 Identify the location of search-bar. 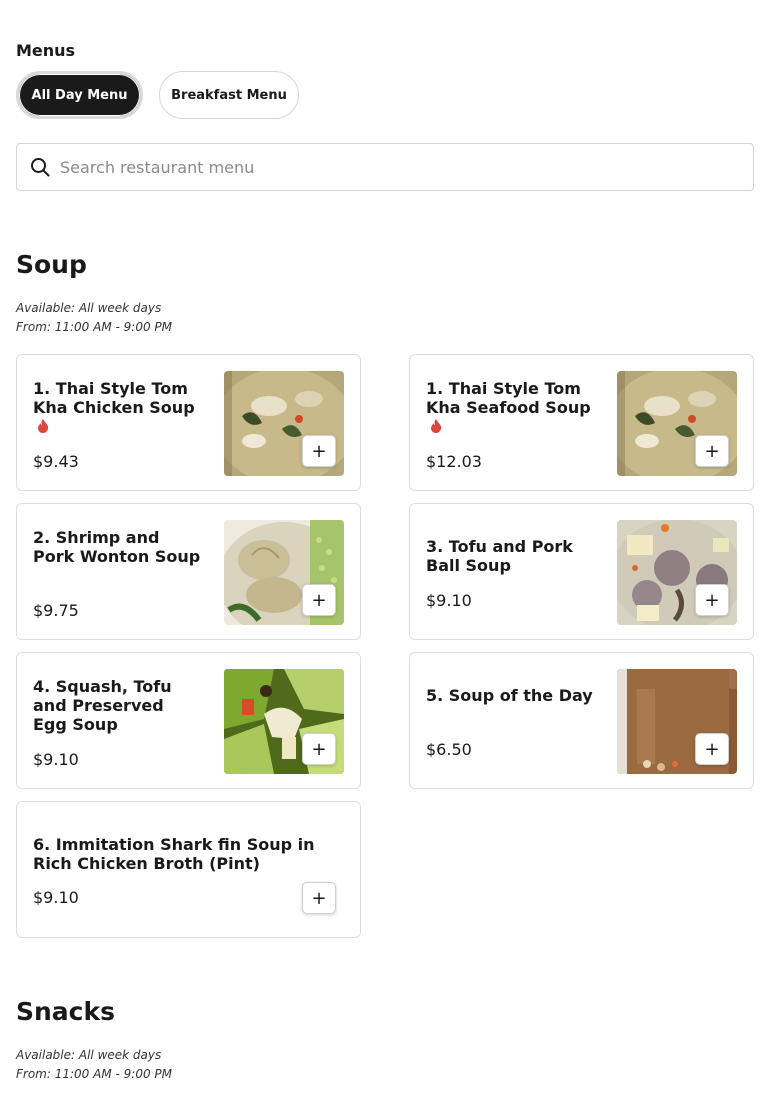
(385, 167).